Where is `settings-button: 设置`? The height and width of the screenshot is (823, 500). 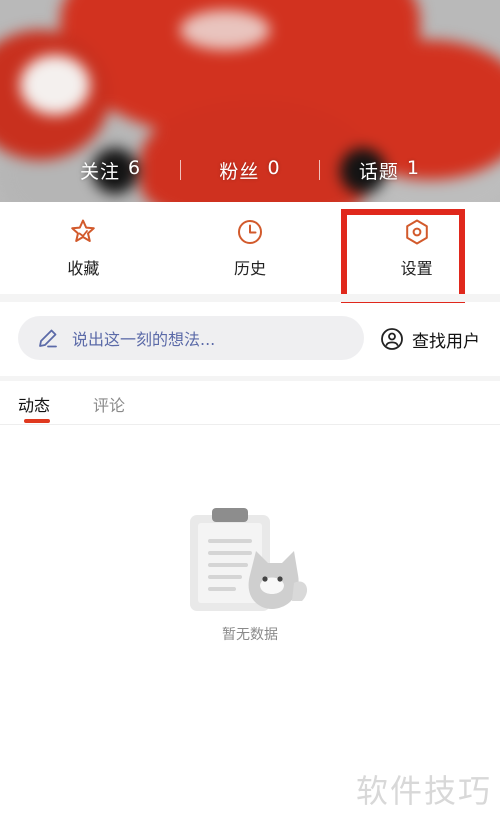
settings-button: 设置 is located at coordinates (416, 248).